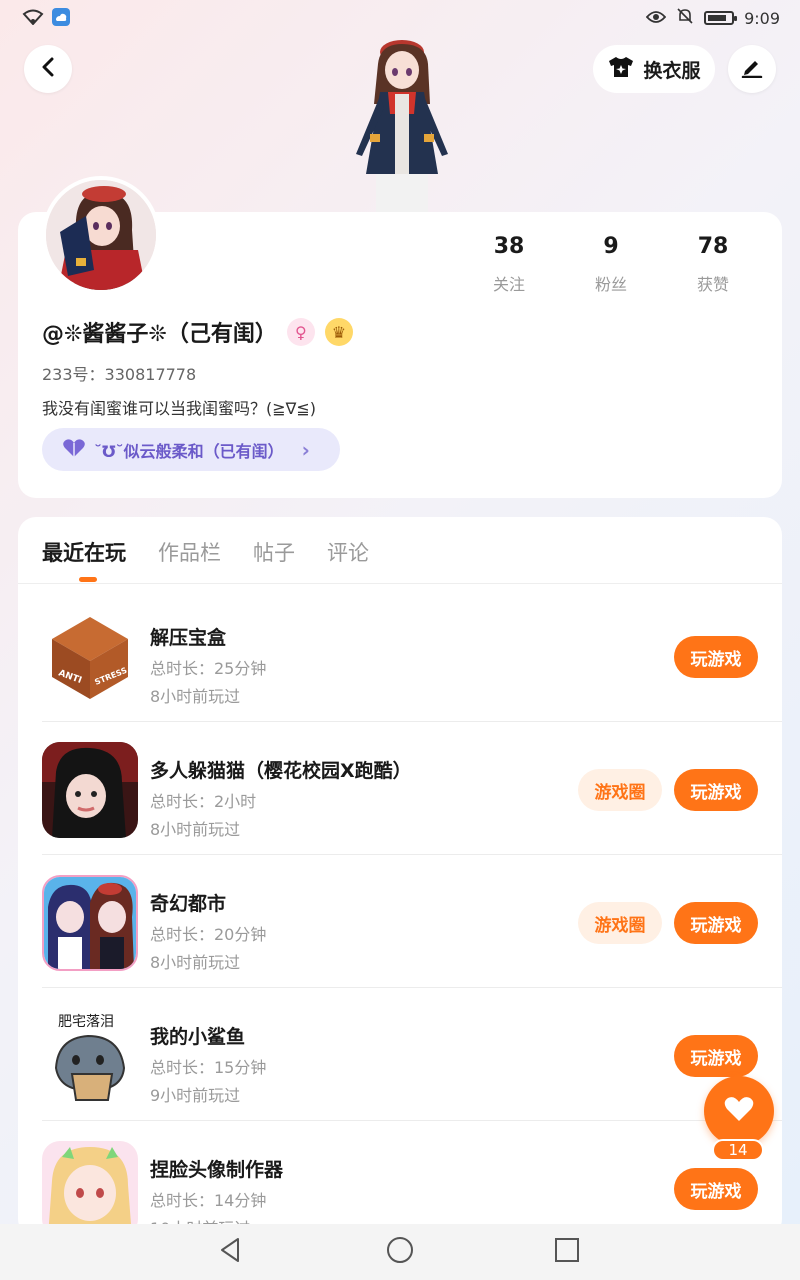 The height and width of the screenshot is (1280, 800). What do you see at coordinates (685, 18) in the screenshot?
I see `mute-bell-icon` at bounding box center [685, 18].